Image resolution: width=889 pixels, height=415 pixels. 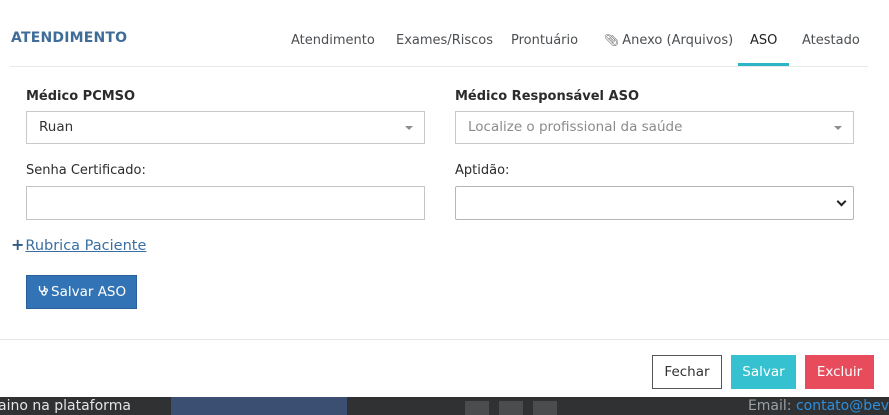 What do you see at coordinates (259, 406) in the screenshot?
I see `background-button` at bounding box center [259, 406].